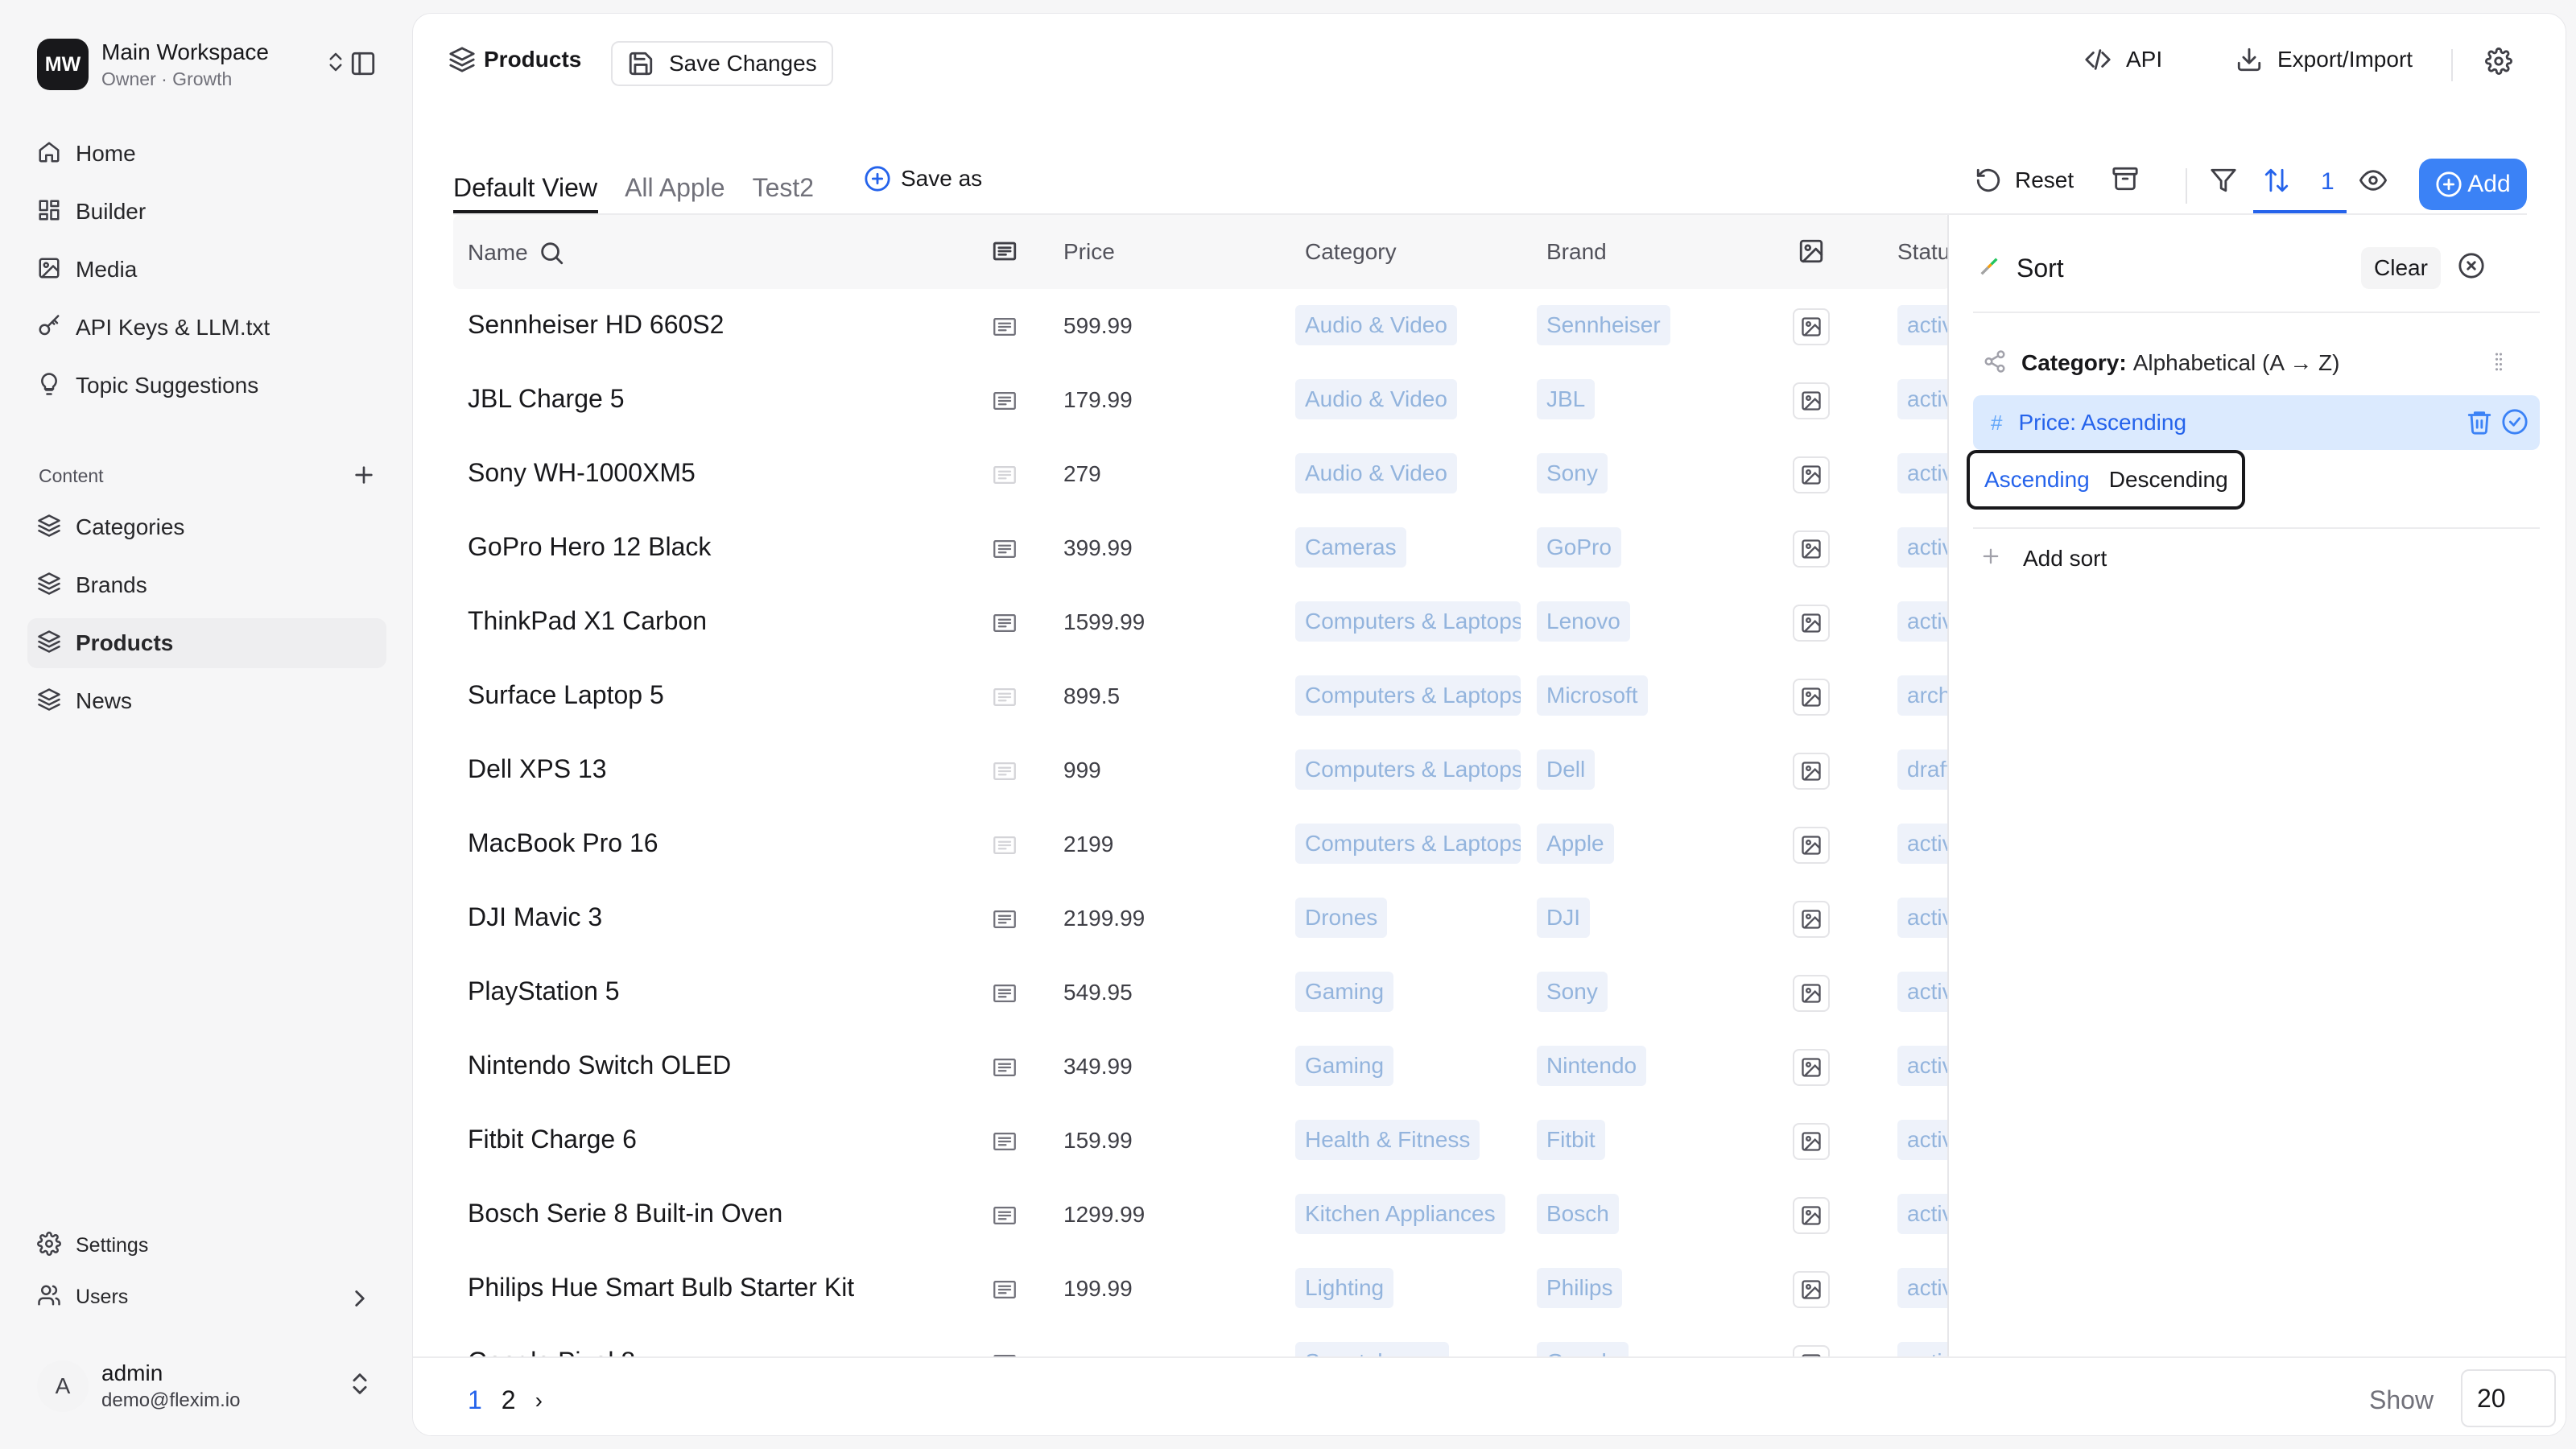 The image size is (2576, 1449). Describe the element at coordinates (206, 1245) in the screenshot. I see `nav-settings: Settings` at that location.